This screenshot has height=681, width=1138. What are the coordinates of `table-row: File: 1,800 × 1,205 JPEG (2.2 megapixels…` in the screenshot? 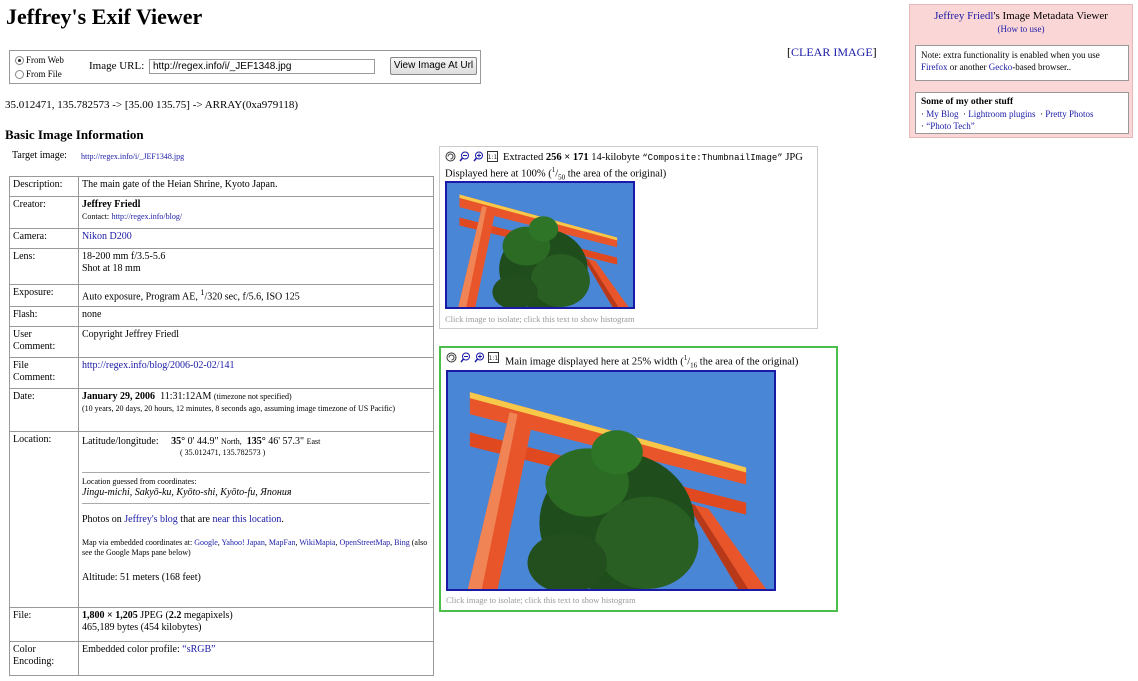 It's located at (221, 624).